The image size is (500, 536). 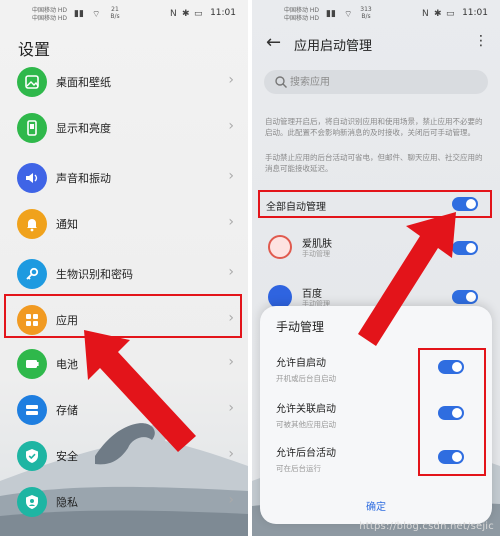 What do you see at coordinates (67, 410) in the screenshot?
I see `menu-label: 存储` at bounding box center [67, 410].